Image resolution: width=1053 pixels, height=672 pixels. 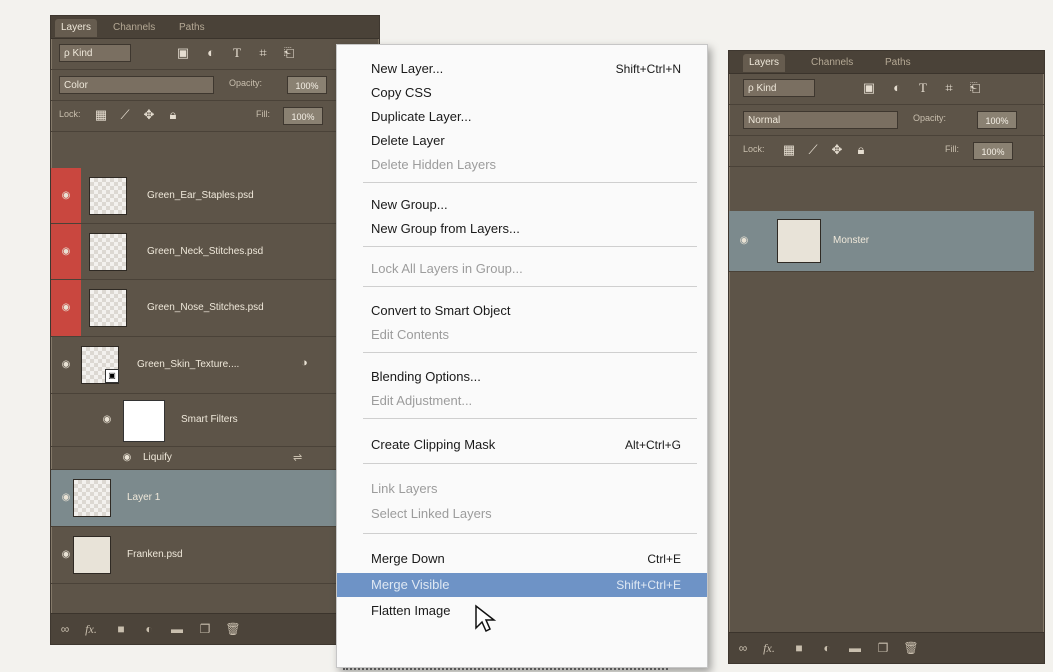 What do you see at coordinates (215, 498) in the screenshot?
I see `layer-row: ◉ Layer 1` at bounding box center [215, 498].